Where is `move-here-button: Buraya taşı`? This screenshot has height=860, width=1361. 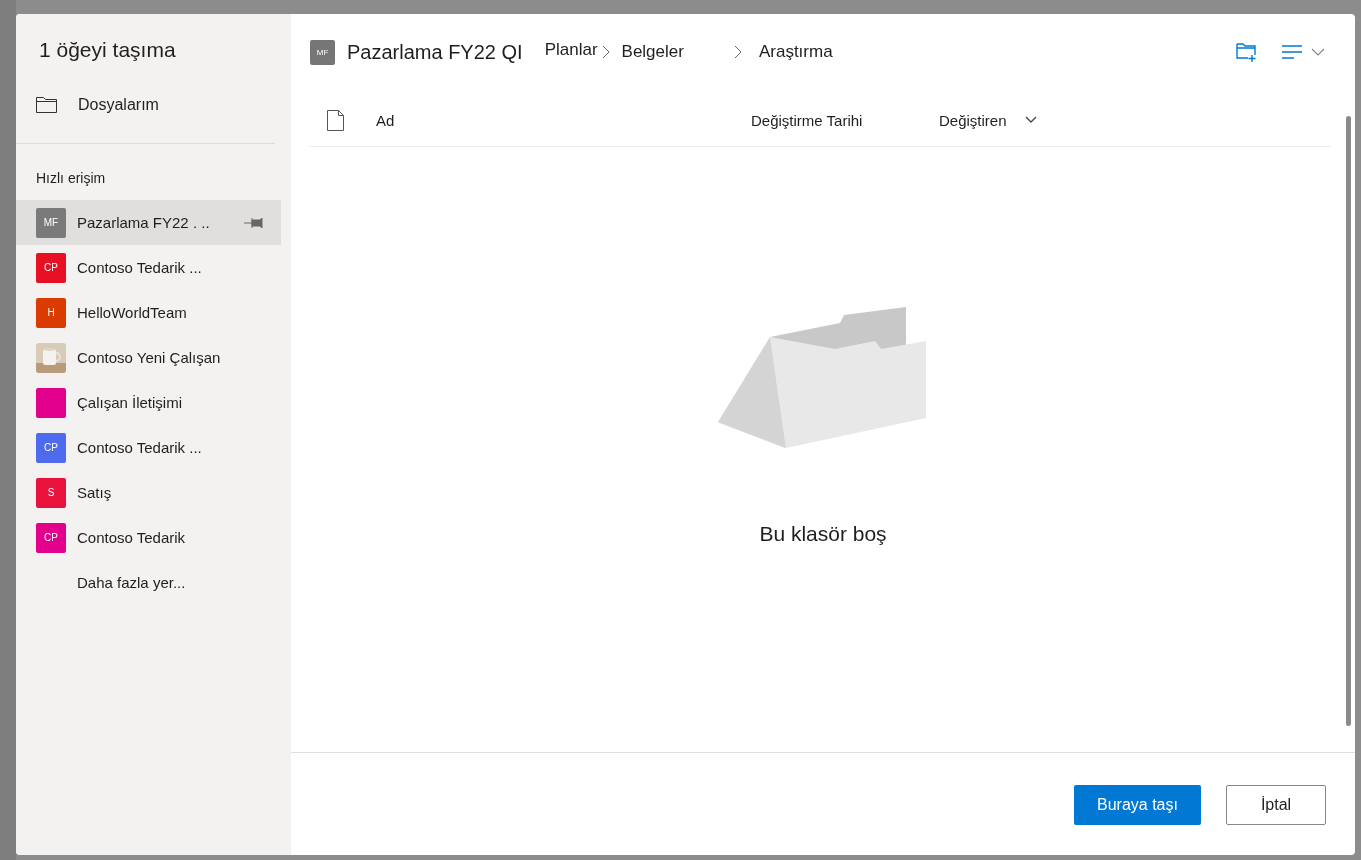 move-here-button: Buraya taşı is located at coordinates (1137, 805).